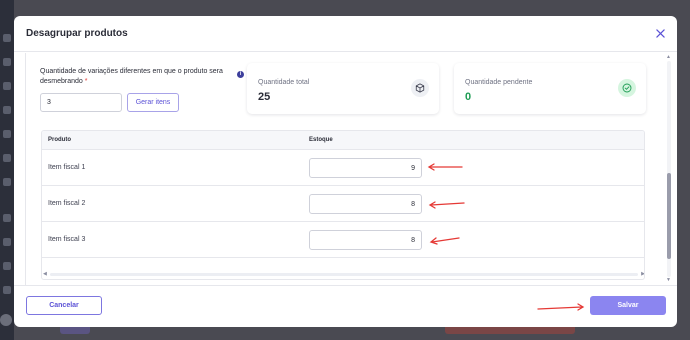 This screenshot has height=340, width=690. What do you see at coordinates (67, 167) in the screenshot?
I see `product-name: Item fiscal 1` at bounding box center [67, 167].